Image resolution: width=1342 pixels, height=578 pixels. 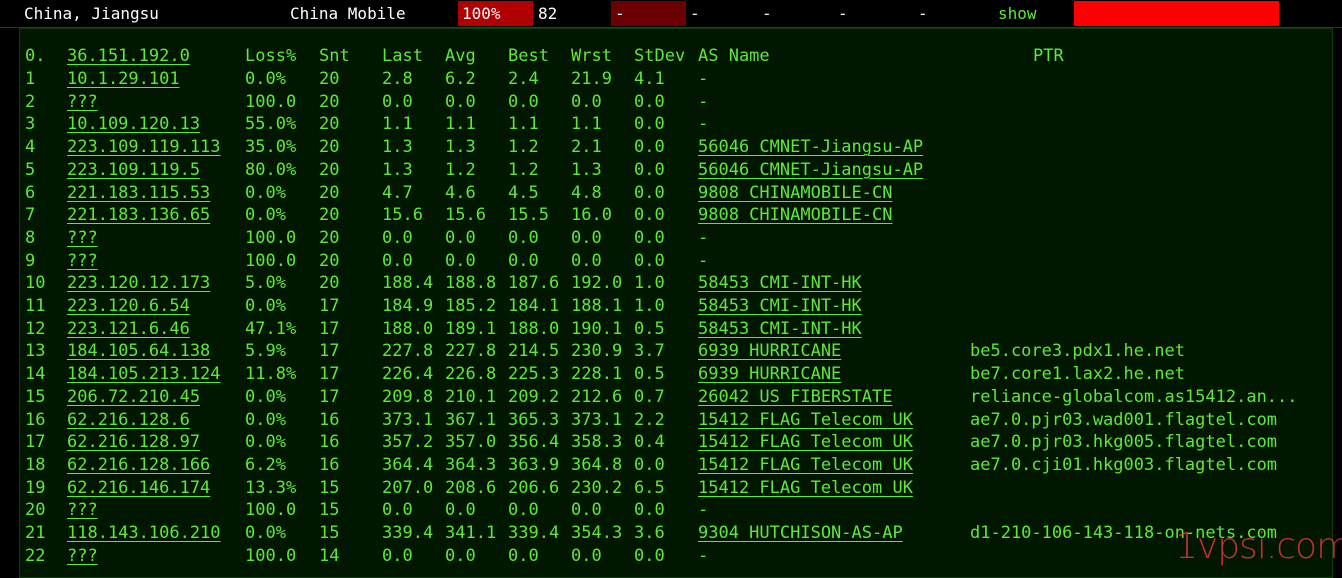 What do you see at coordinates (649, 442) in the screenshot?
I see `hop-stdev: 0.4` at bounding box center [649, 442].